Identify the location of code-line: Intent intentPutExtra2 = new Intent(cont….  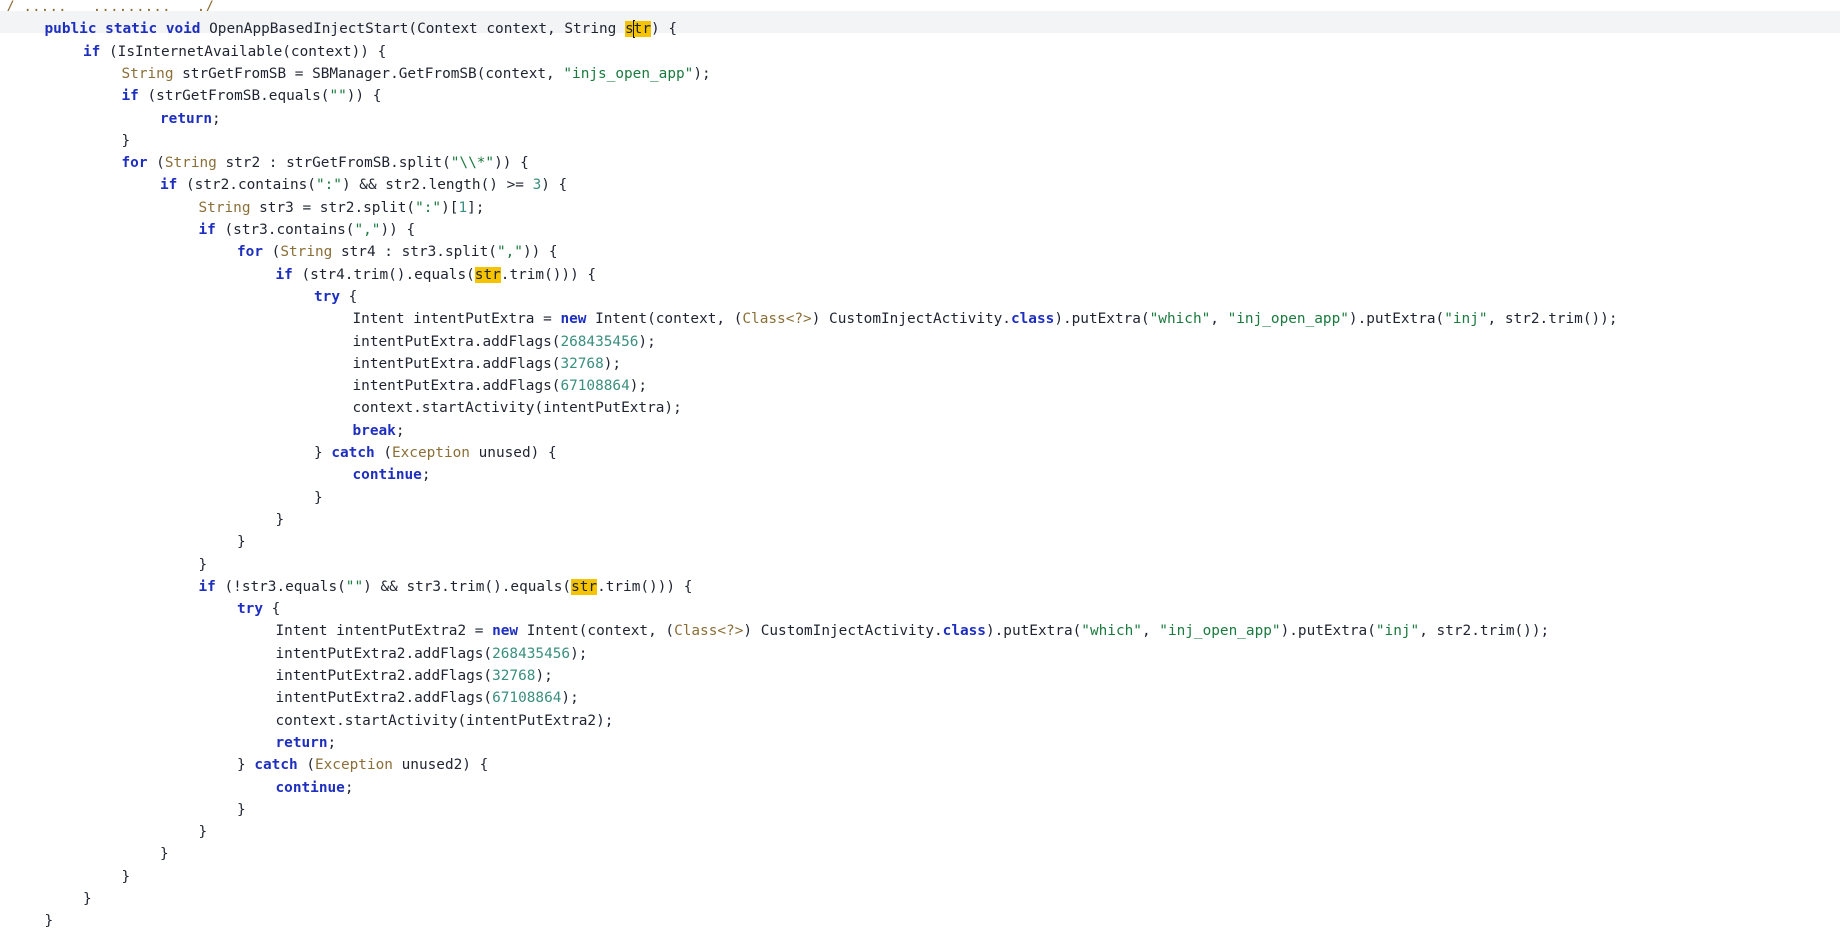
(920, 626).